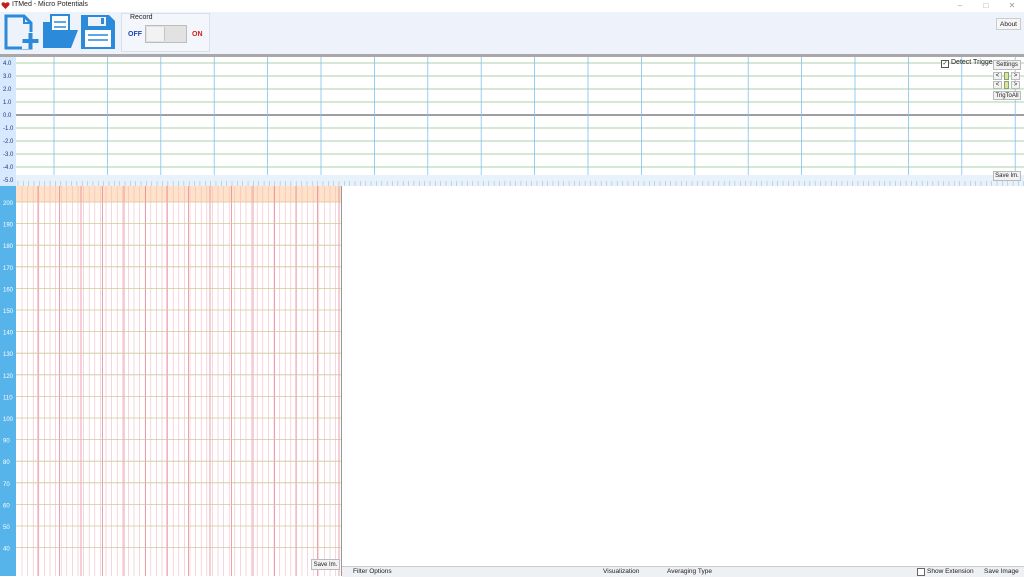 This screenshot has width=1024, height=577. What do you see at coordinates (325, 564) in the screenshot?
I see `panel-save-image-button: Save Im.` at bounding box center [325, 564].